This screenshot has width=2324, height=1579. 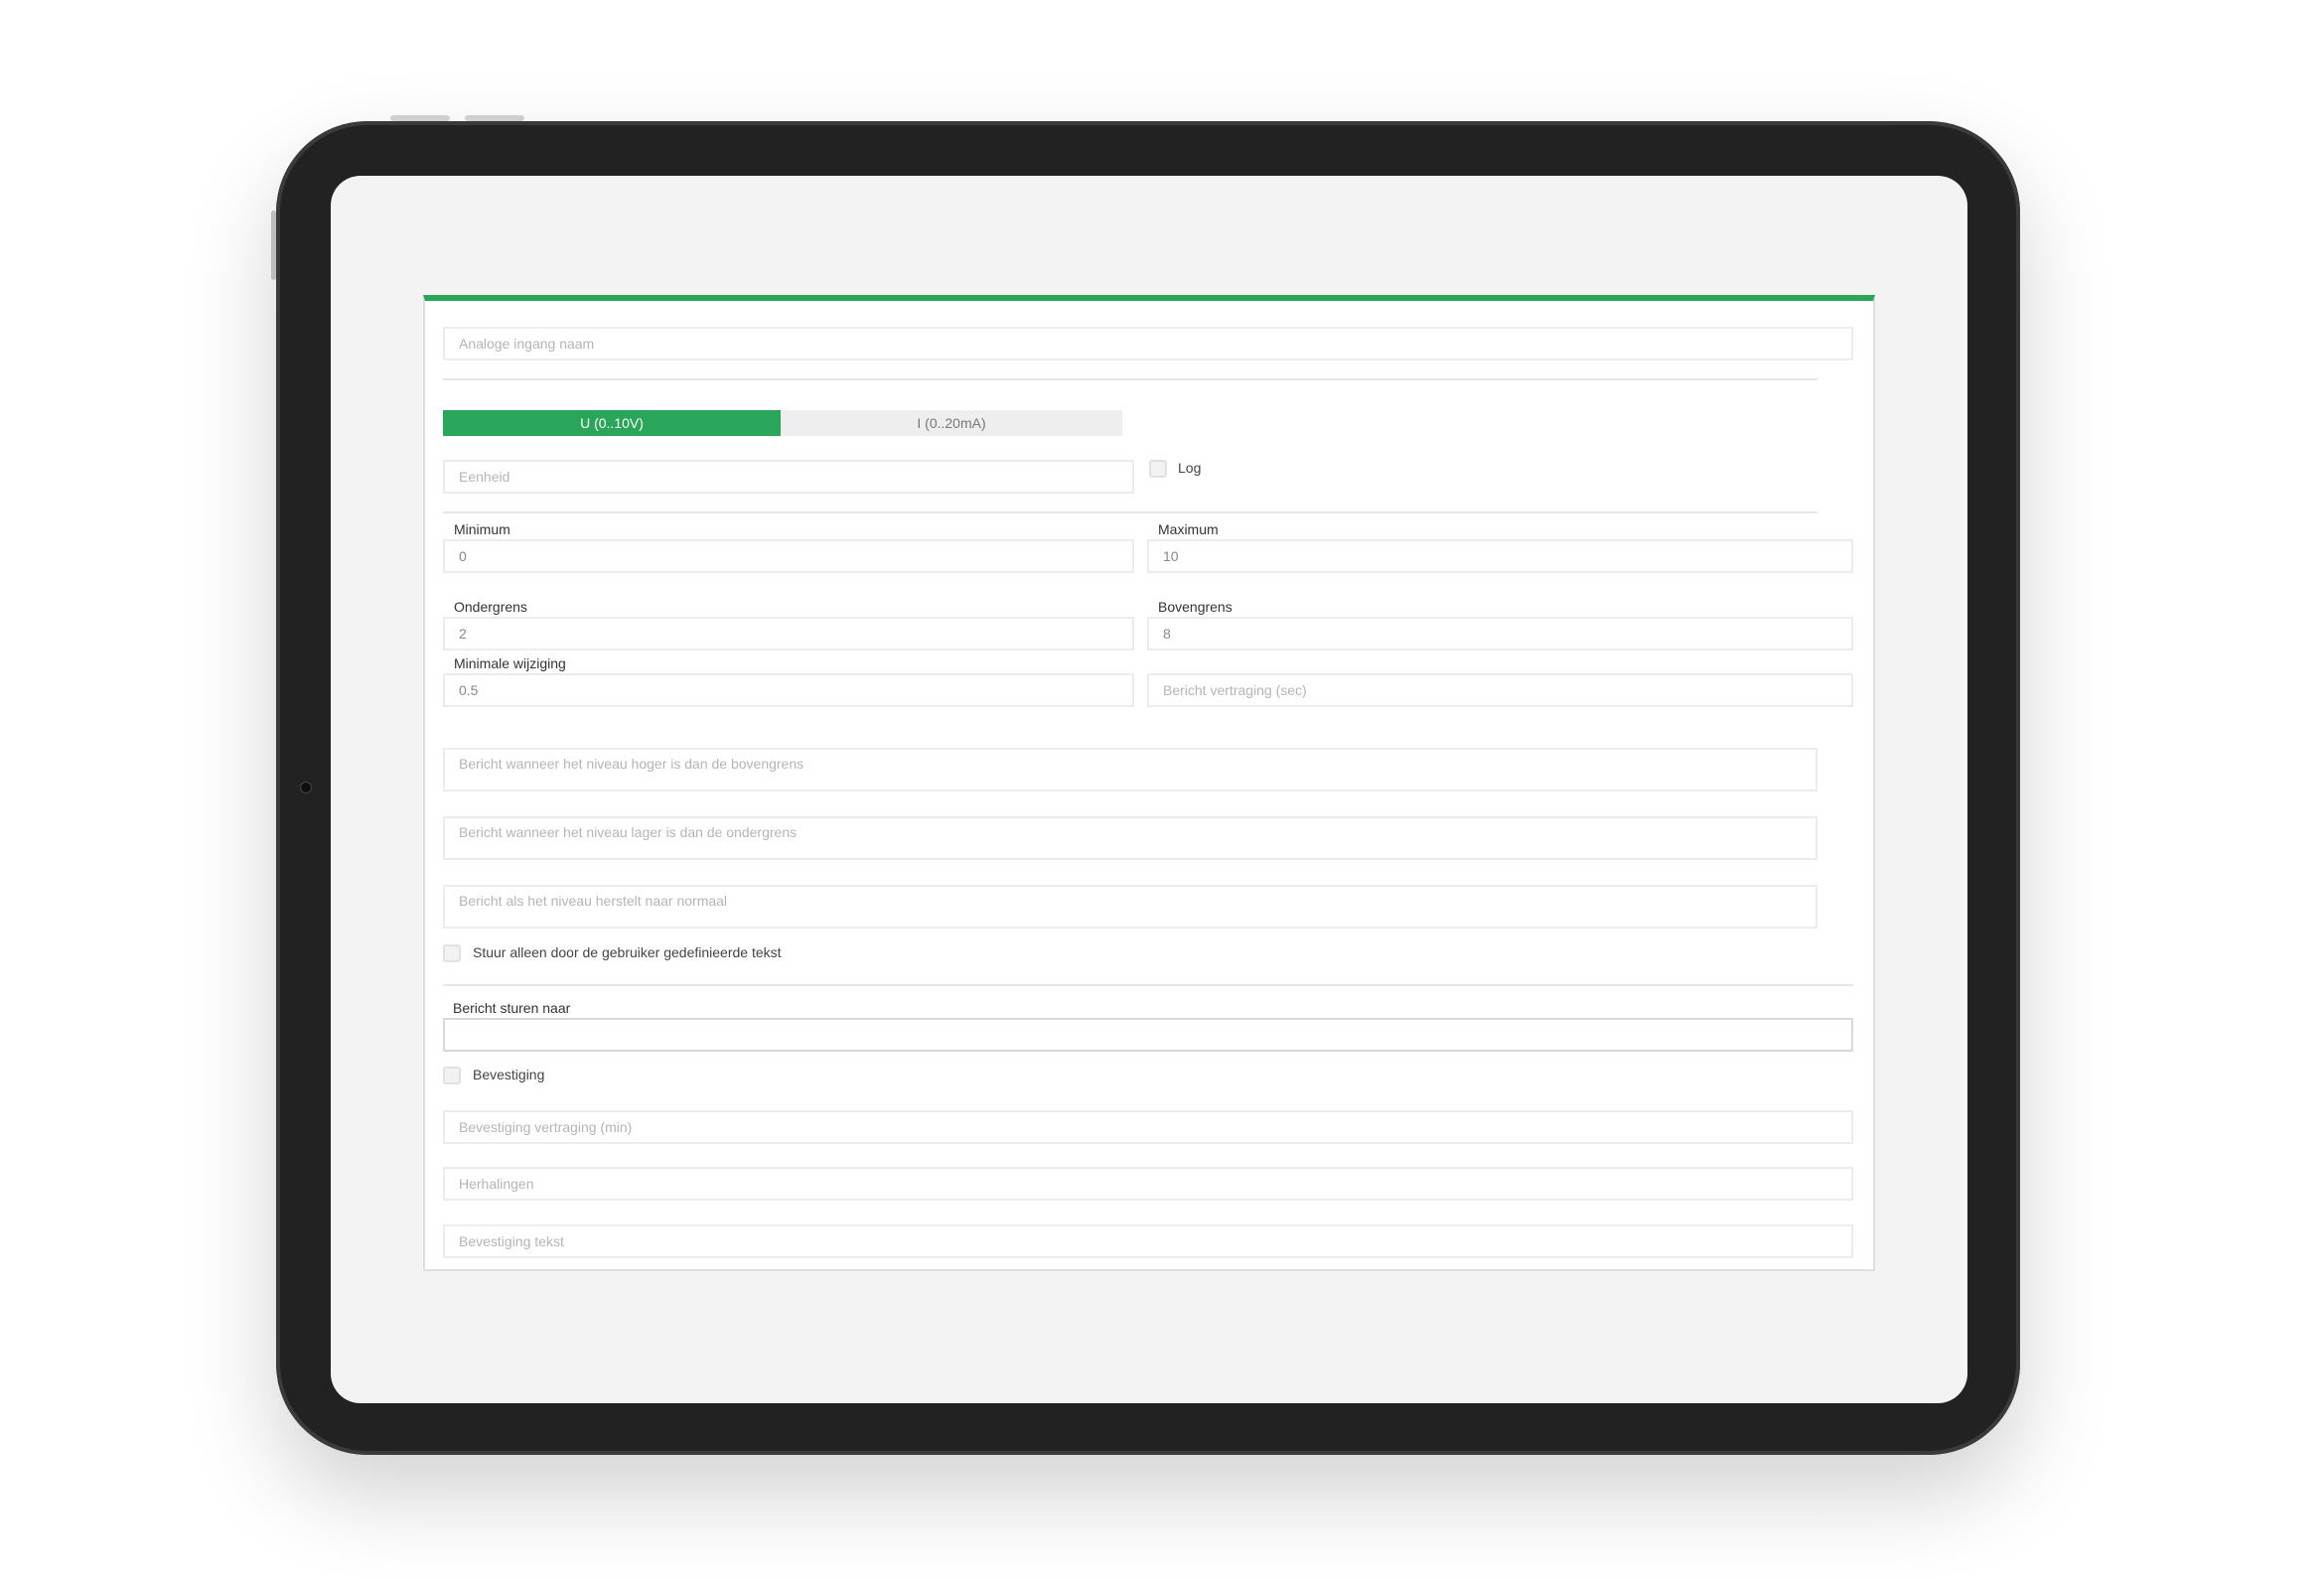 What do you see at coordinates (1148, 1241) in the screenshot?
I see `confirmation-text-input: Bevestiging tekst` at bounding box center [1148, 1241].